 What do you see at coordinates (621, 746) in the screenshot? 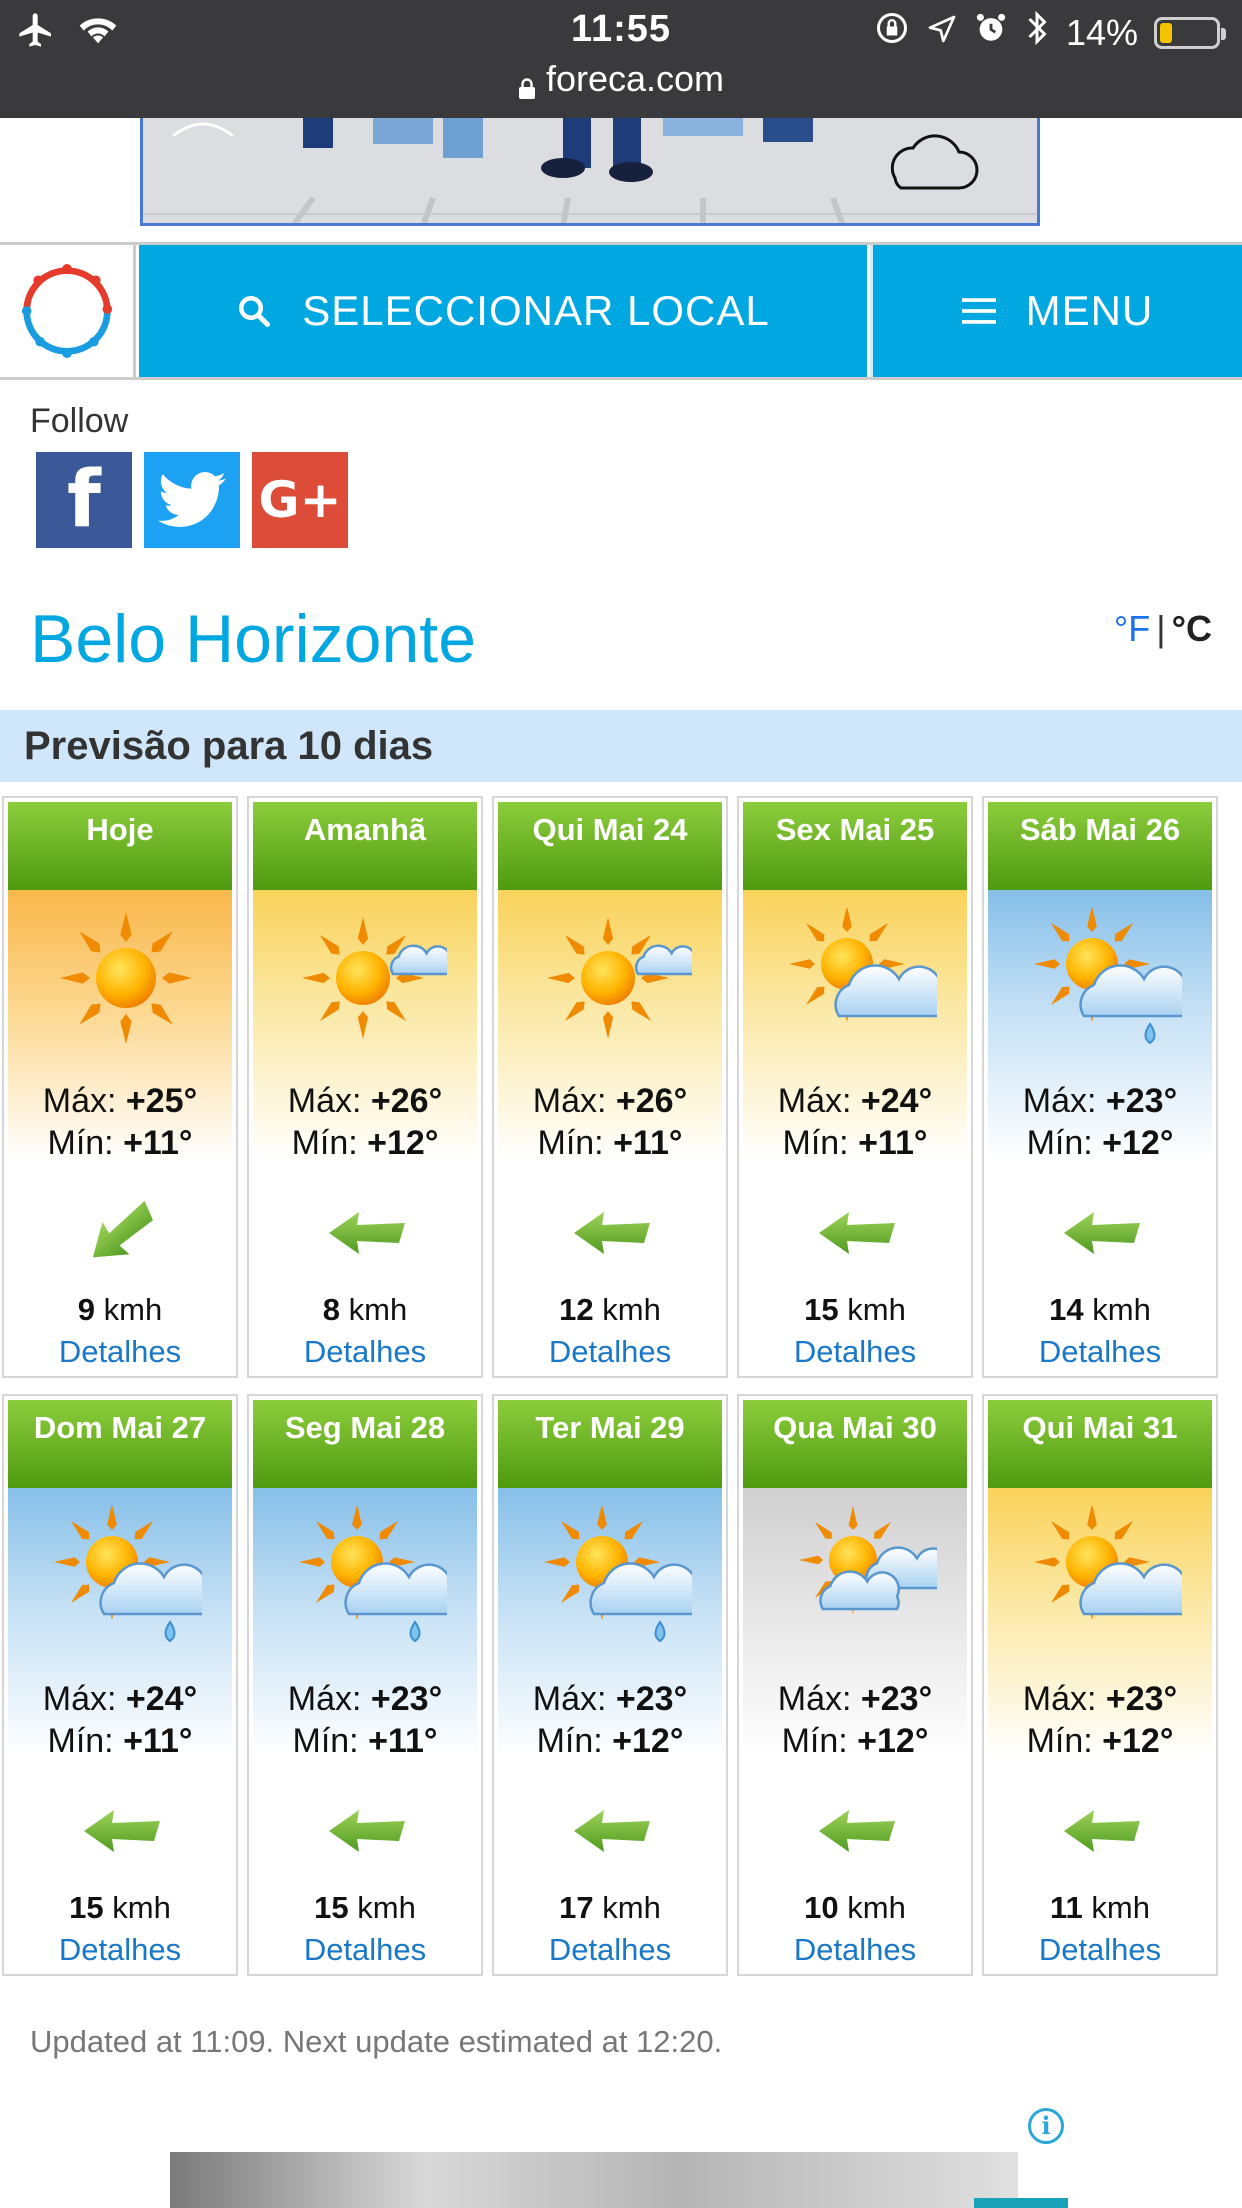
I see `forecast-title: Previsão para 10 dias` at bounding box center [621, 746].